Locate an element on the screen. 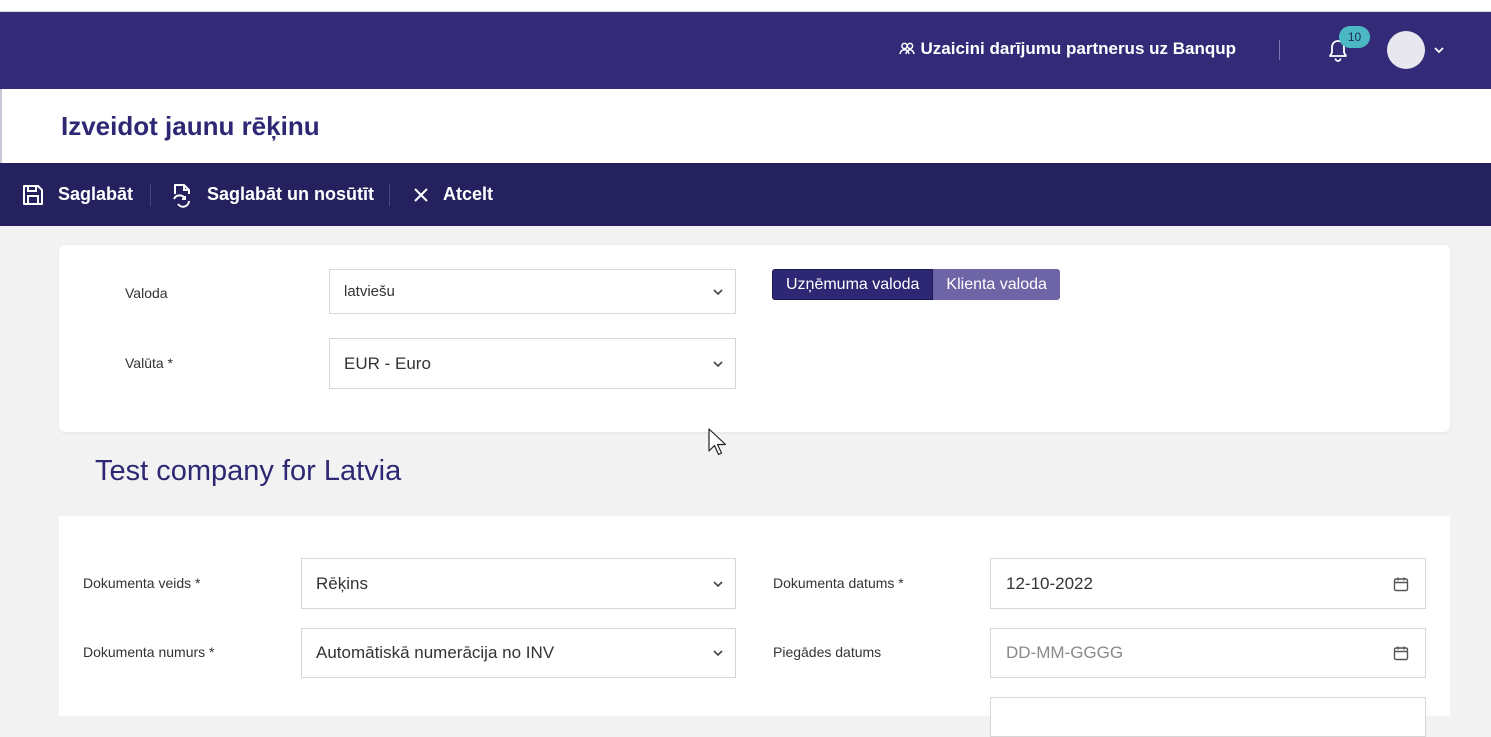  invite-label: Uzaicini darījumu partnerus uz Banqup is located at coordinates (1078, 48).